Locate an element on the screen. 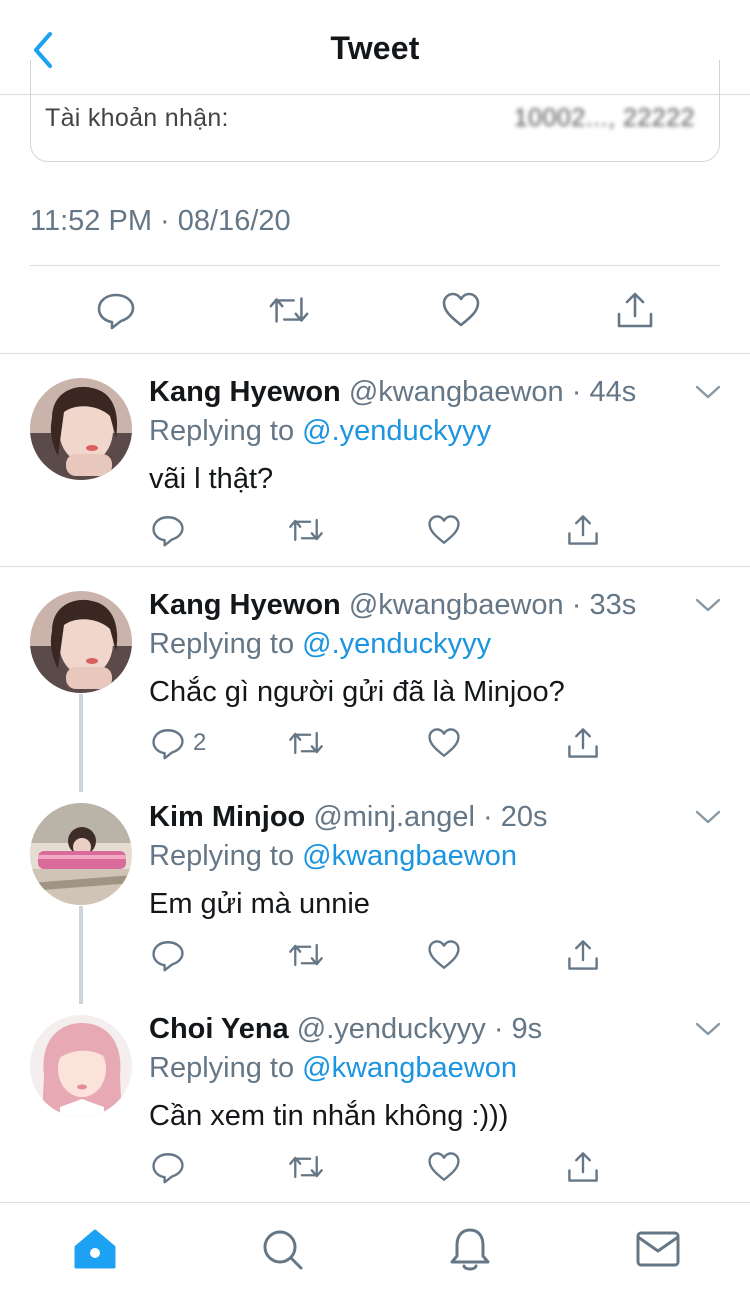 This screenshot has width=750, height=1300. tweet-image-card: Tài khoản nhận: 10002..., 22222 is located at coordinates (375, 111).